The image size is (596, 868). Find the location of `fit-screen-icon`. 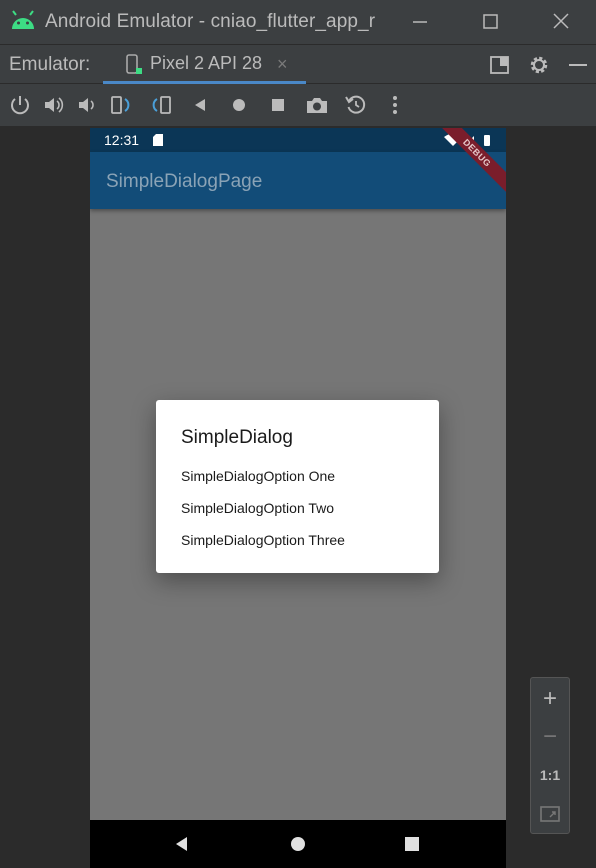

fit-screen-icon is located at coordinates (550, 814).